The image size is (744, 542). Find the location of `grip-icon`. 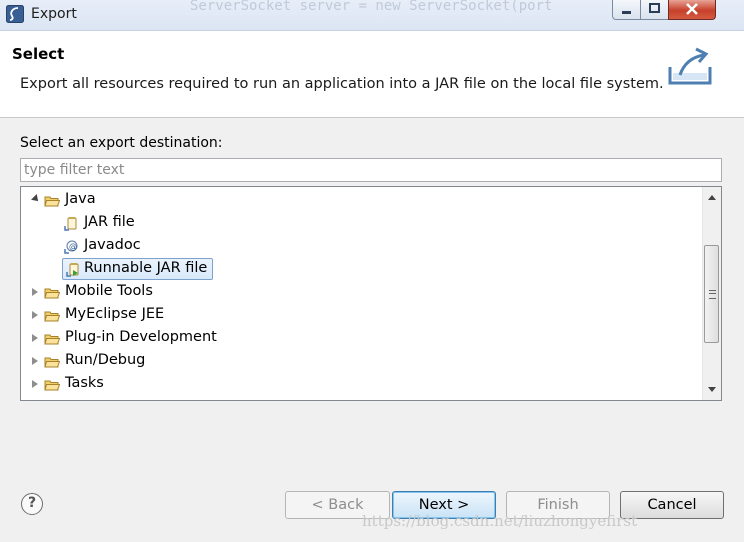

grip-icon is located at coordinates (712, 294).